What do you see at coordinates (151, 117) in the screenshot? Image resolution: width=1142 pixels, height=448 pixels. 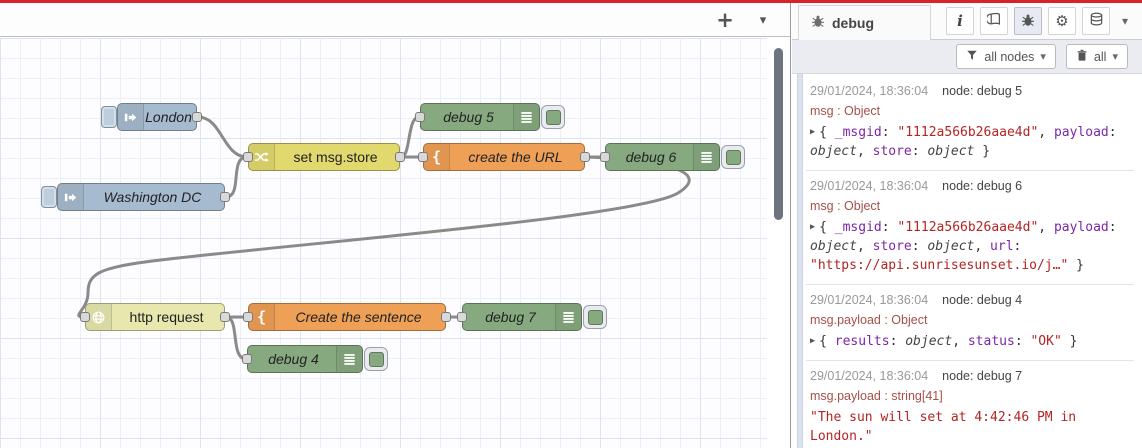 I see `node-inject-london: London` at bounding box center [151, 117].